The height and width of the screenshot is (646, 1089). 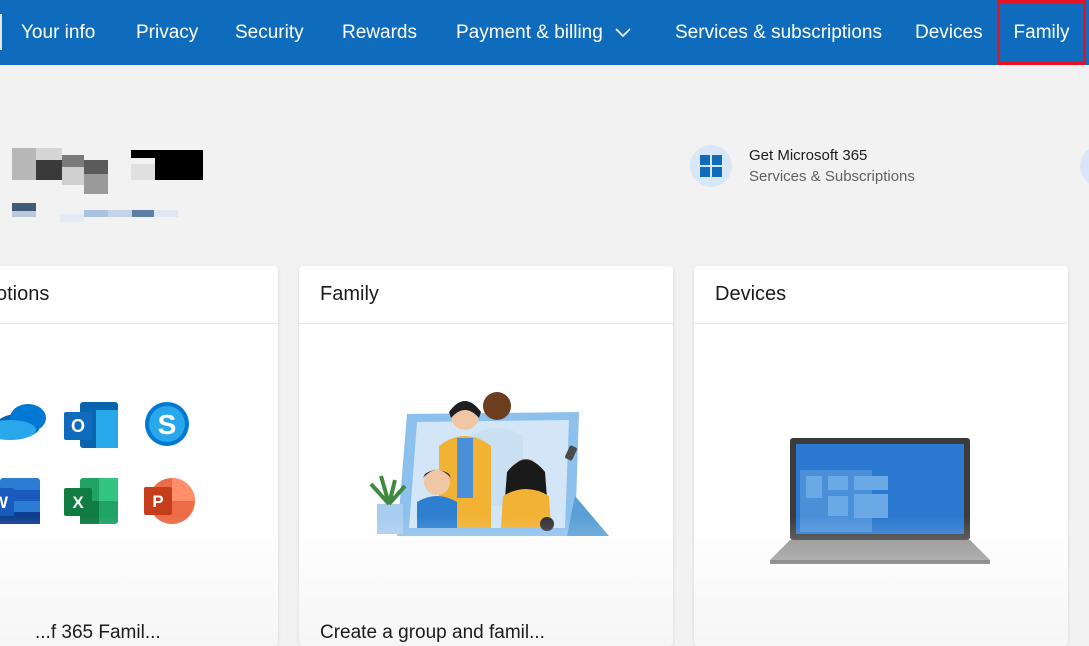 I want to click on svg-text: X, so click(x=78, y=502).